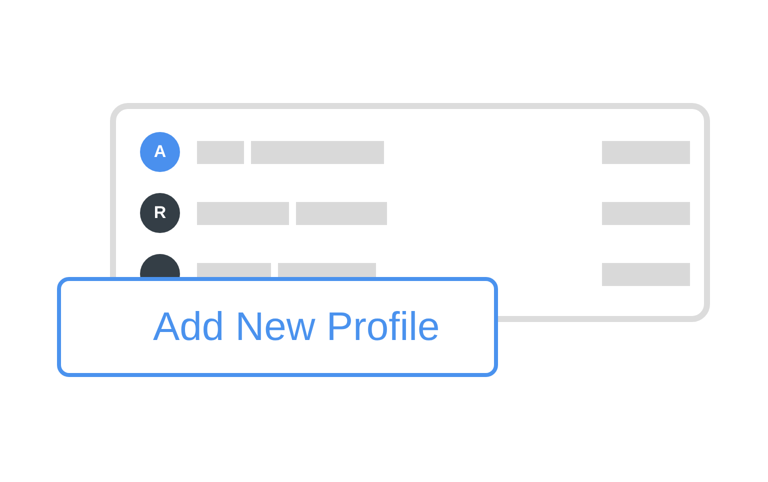 The image size is (768, 482). Describe the element at coordinates (220, 152) in the screenshot. I see `placeholder-bar` at that location.